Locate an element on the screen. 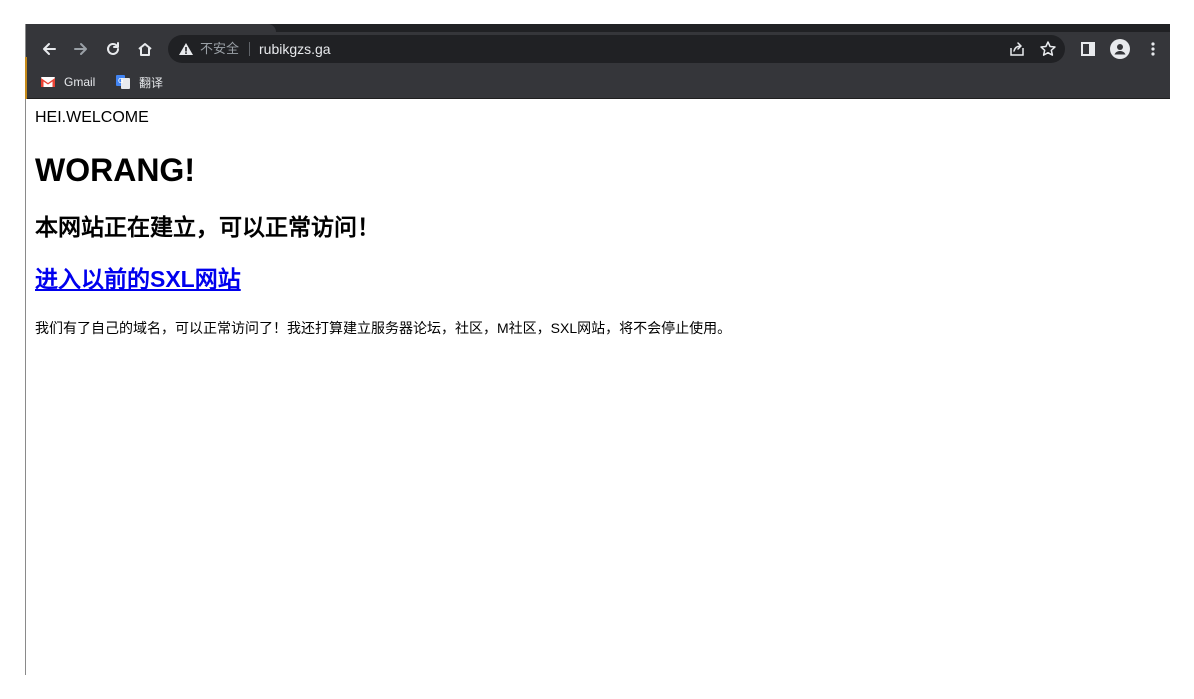 The image size is (1194, 699). address-bar: 不安全 rubikgzs.ga is located at coordinates (616, 49).